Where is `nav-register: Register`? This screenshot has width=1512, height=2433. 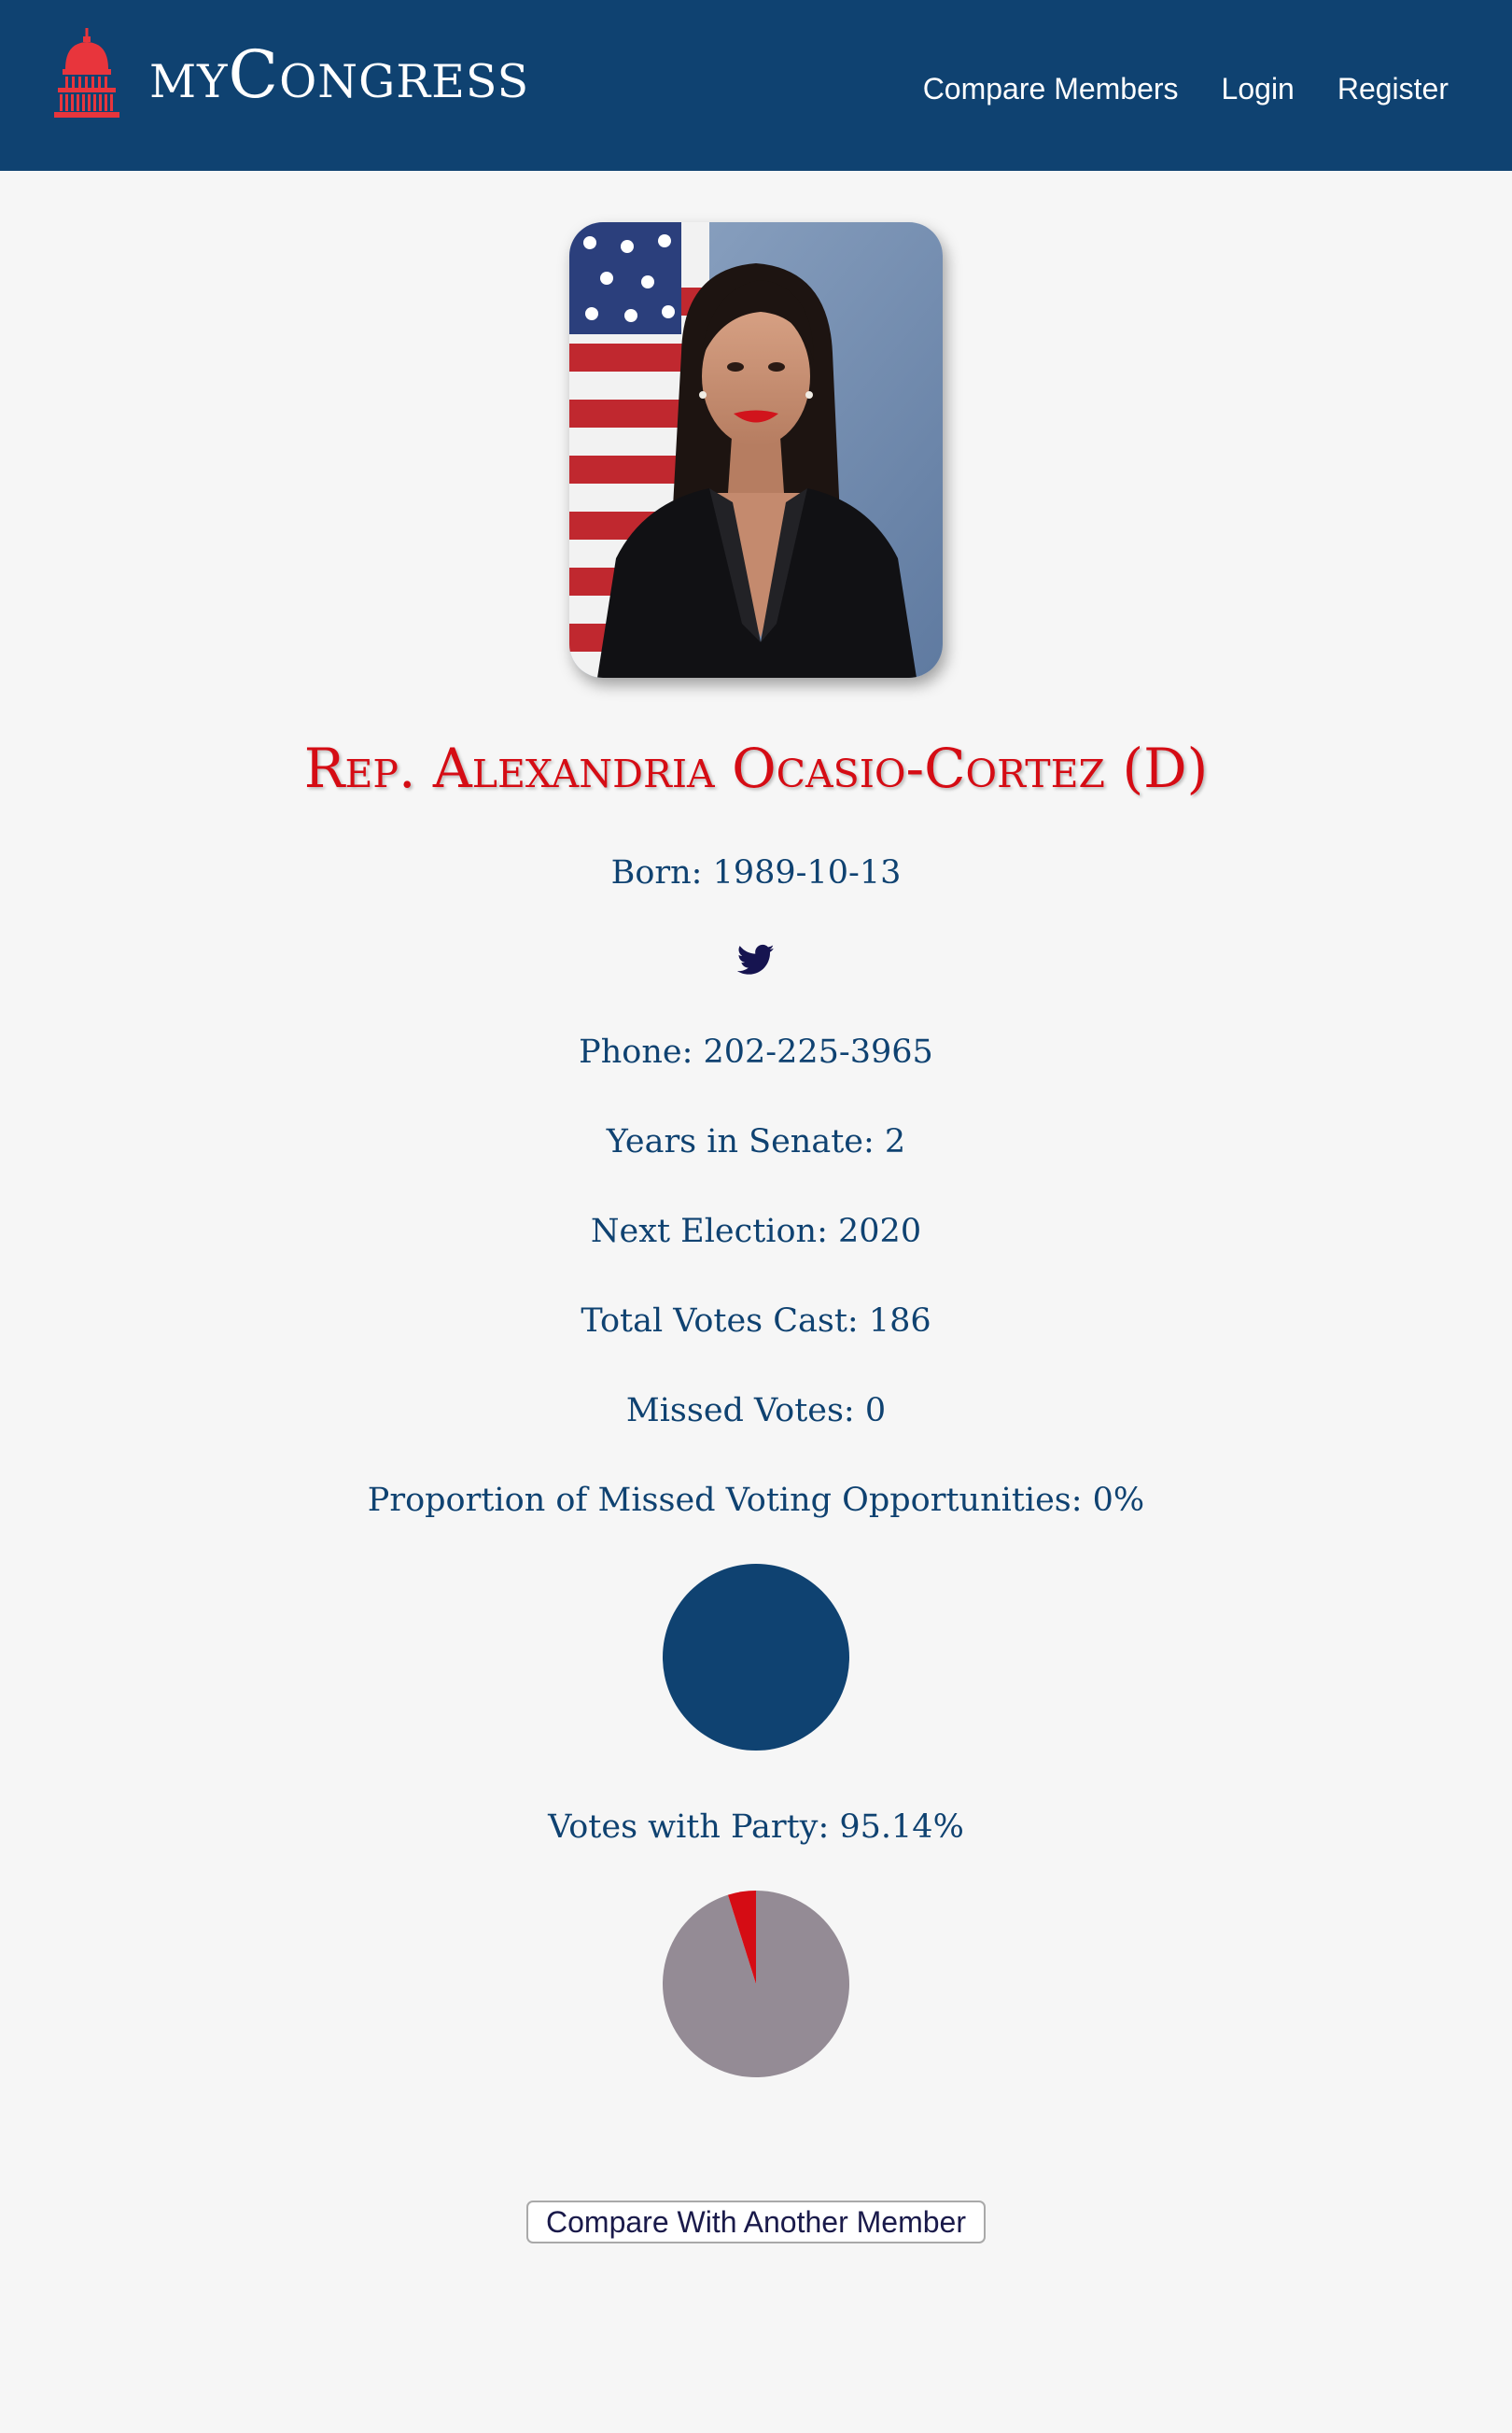 nav-register: Register is located at coordinates (1393, 89).